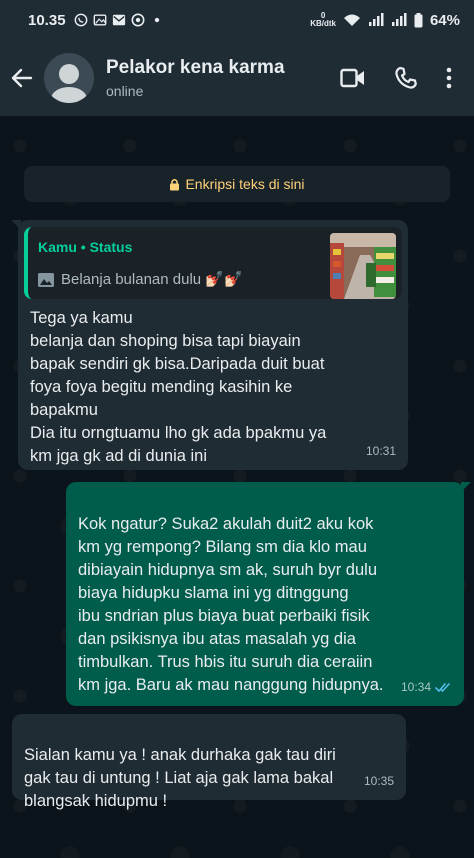 The height and width of the screenshot is (858, 474). What do you see at coordinates (80, 20) in the screenshot?
I see `whatsapp-icon` at bounding box center [80, 20].